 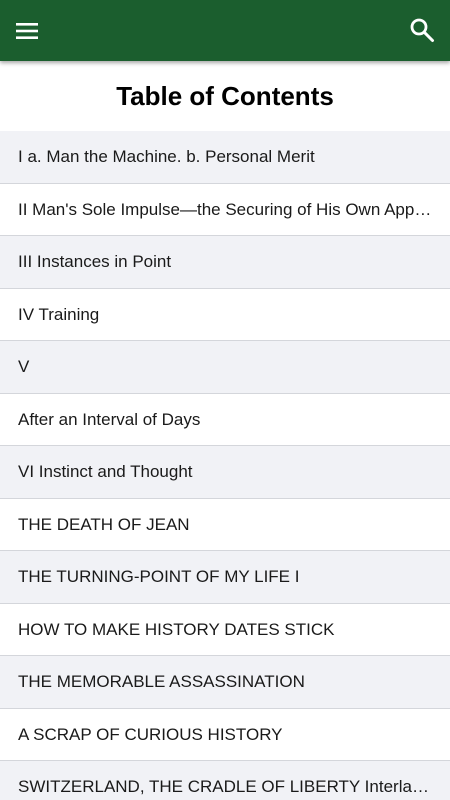 I want to click on toc-item: IV Training, so click(x=225, y=314).